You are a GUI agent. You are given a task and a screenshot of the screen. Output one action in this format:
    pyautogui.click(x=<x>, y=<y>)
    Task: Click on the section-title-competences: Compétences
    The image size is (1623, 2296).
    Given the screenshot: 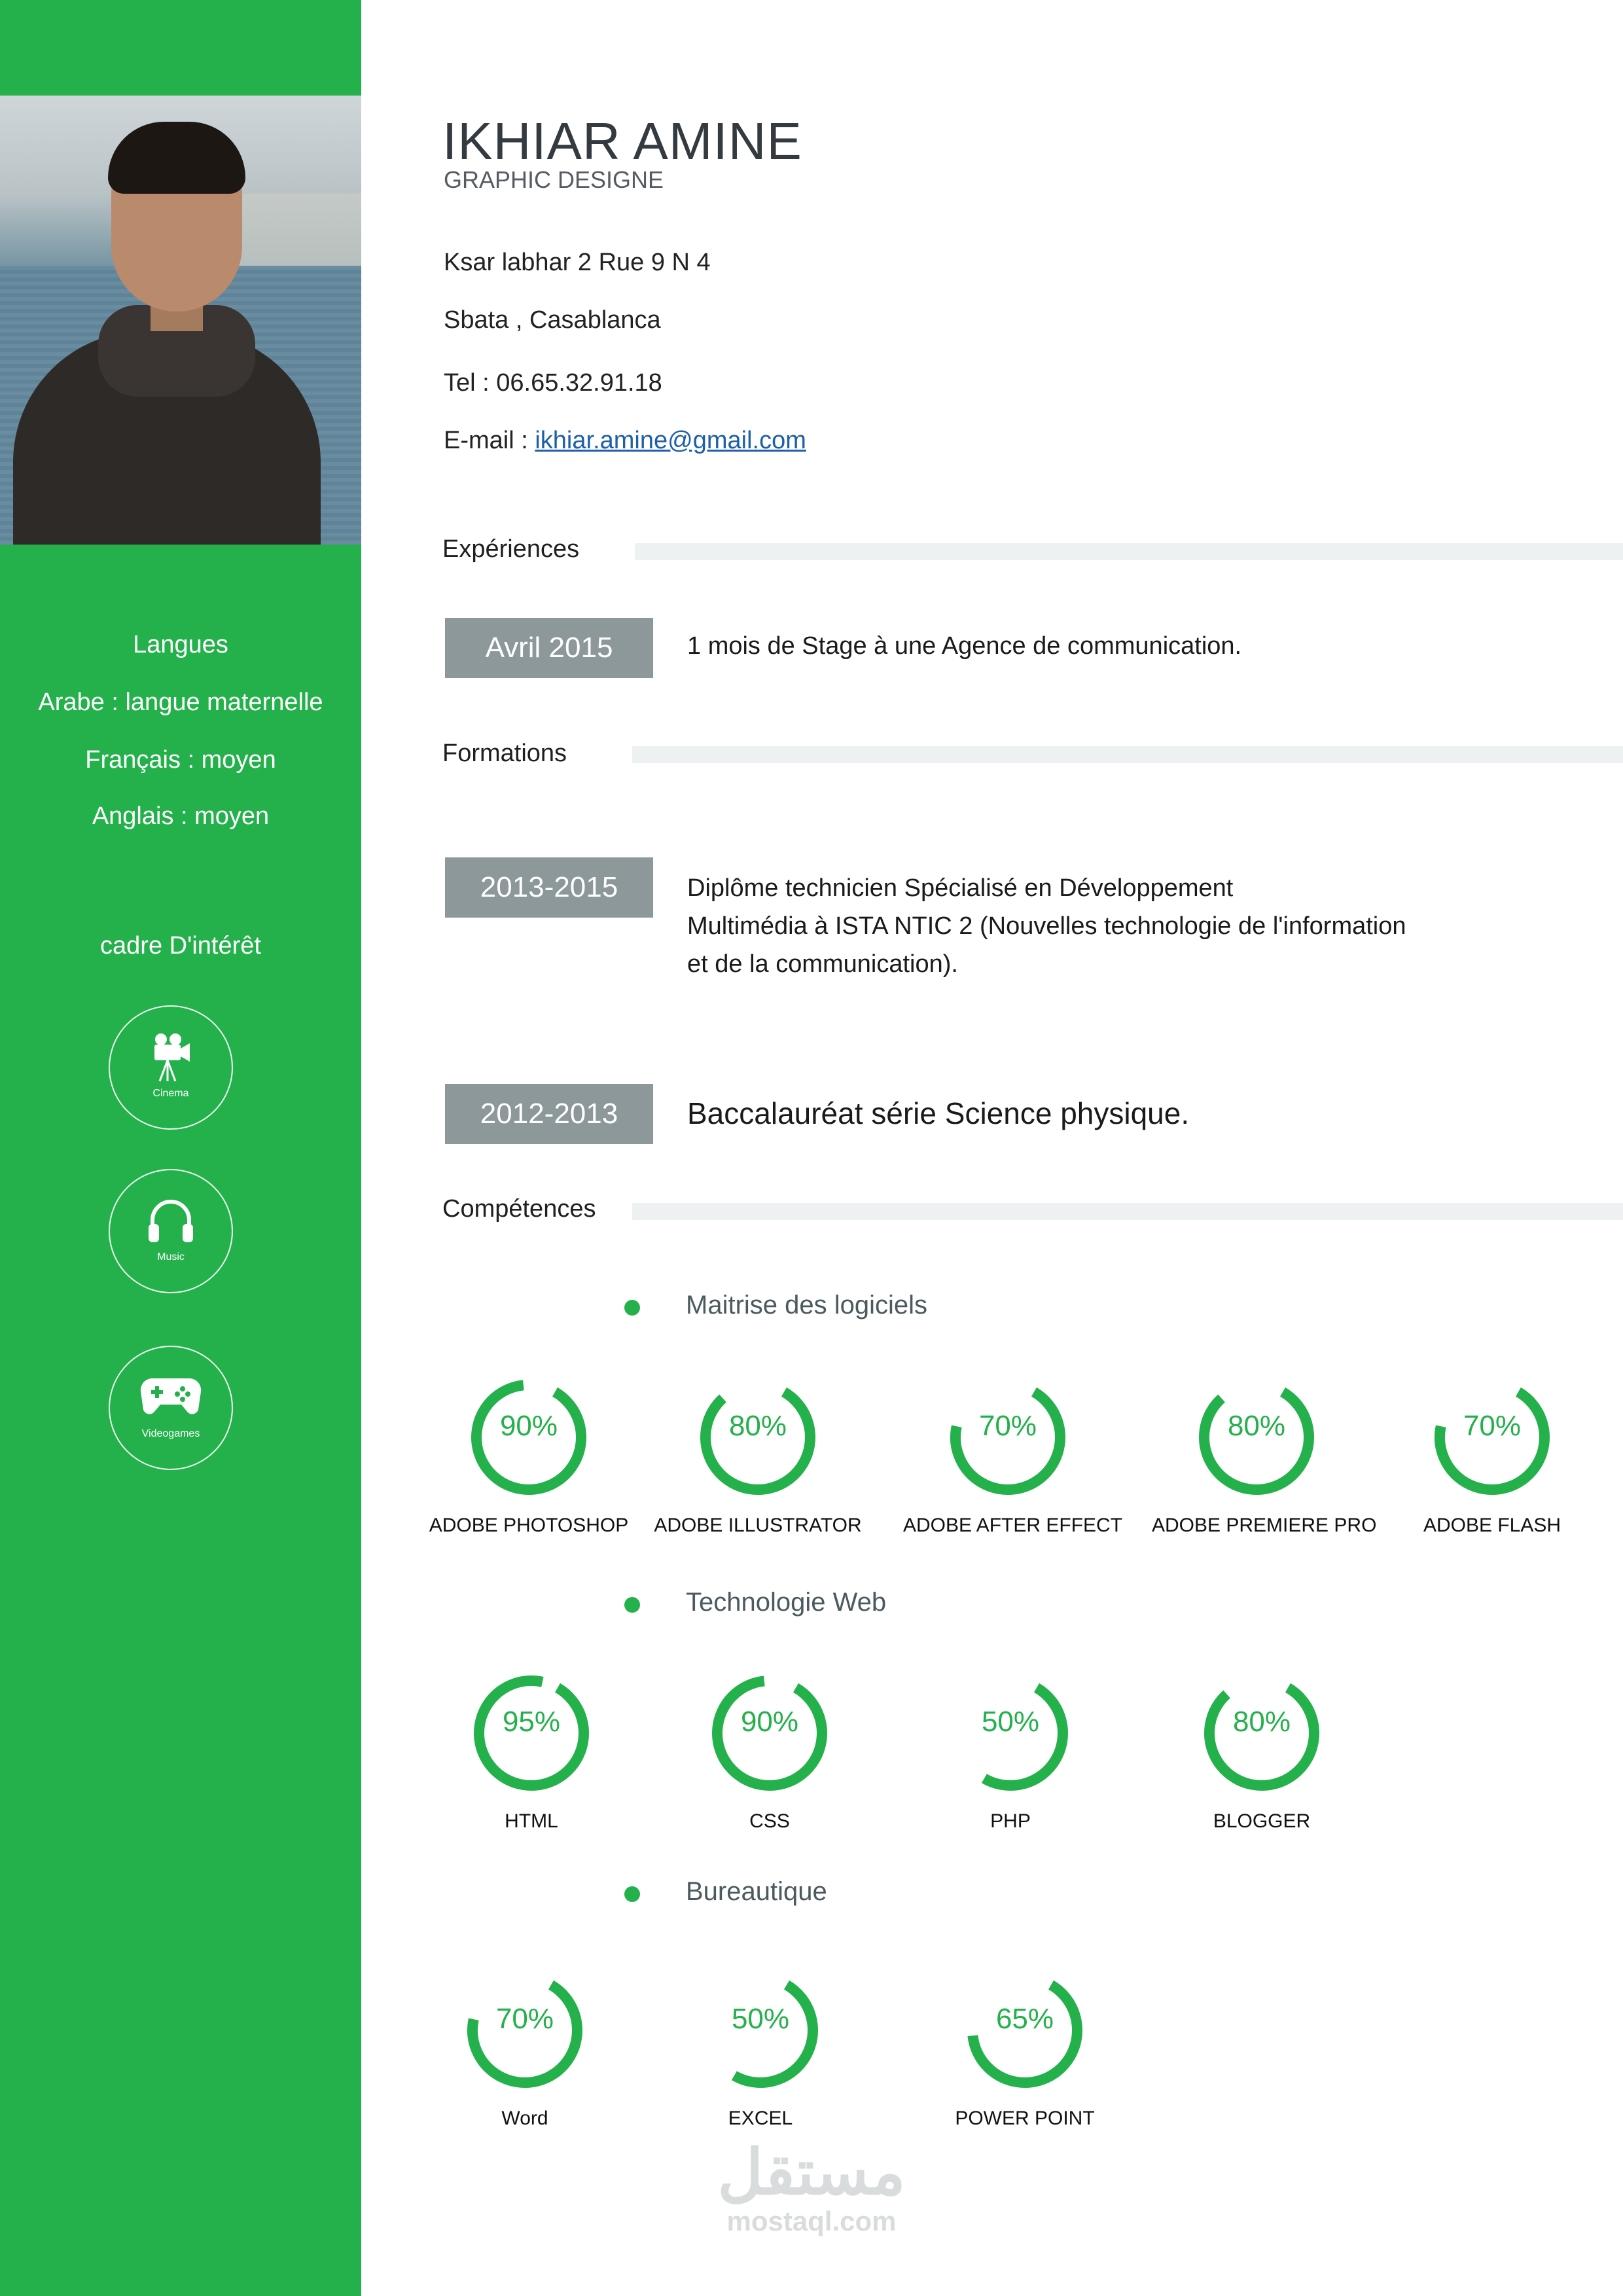 What is the action you would take?
    pyautogui.click(x=519, y=1209)
    